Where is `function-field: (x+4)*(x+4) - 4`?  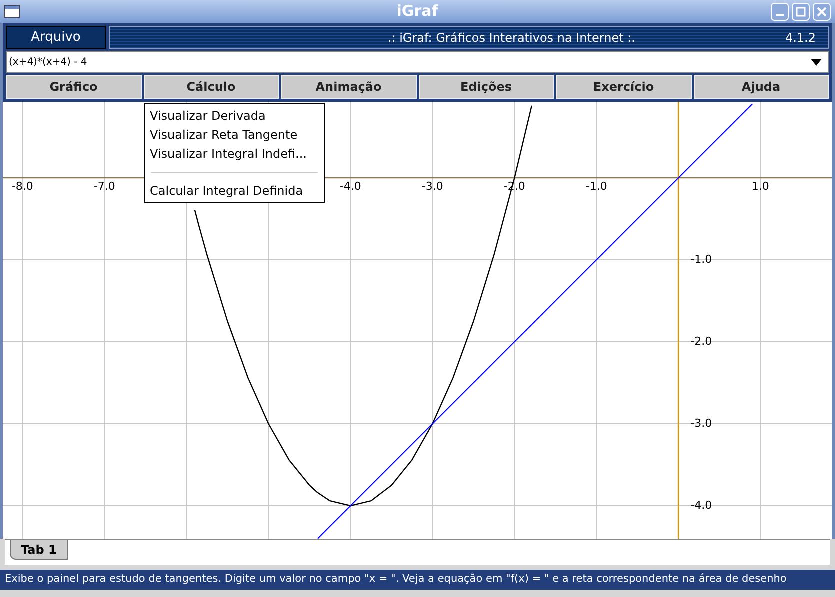
function-field: (x+4)*(x+4) - 4 is located at coordinates (406, 62).